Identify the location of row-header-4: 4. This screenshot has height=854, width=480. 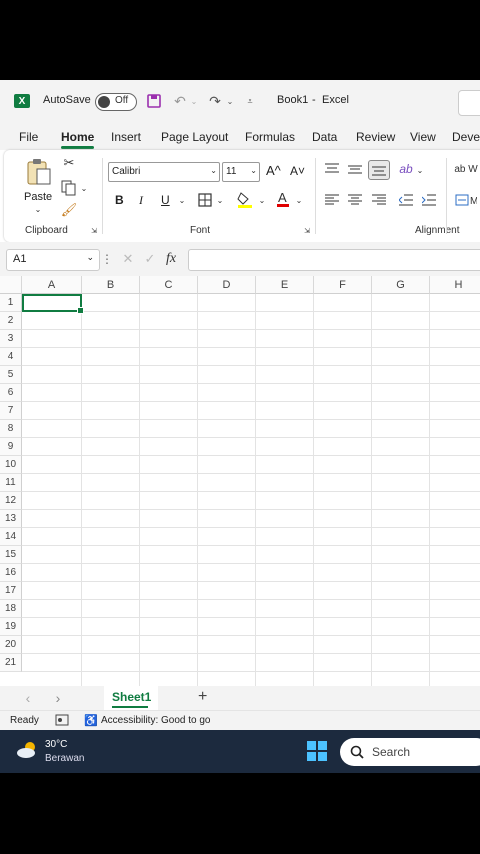
(11, 357).